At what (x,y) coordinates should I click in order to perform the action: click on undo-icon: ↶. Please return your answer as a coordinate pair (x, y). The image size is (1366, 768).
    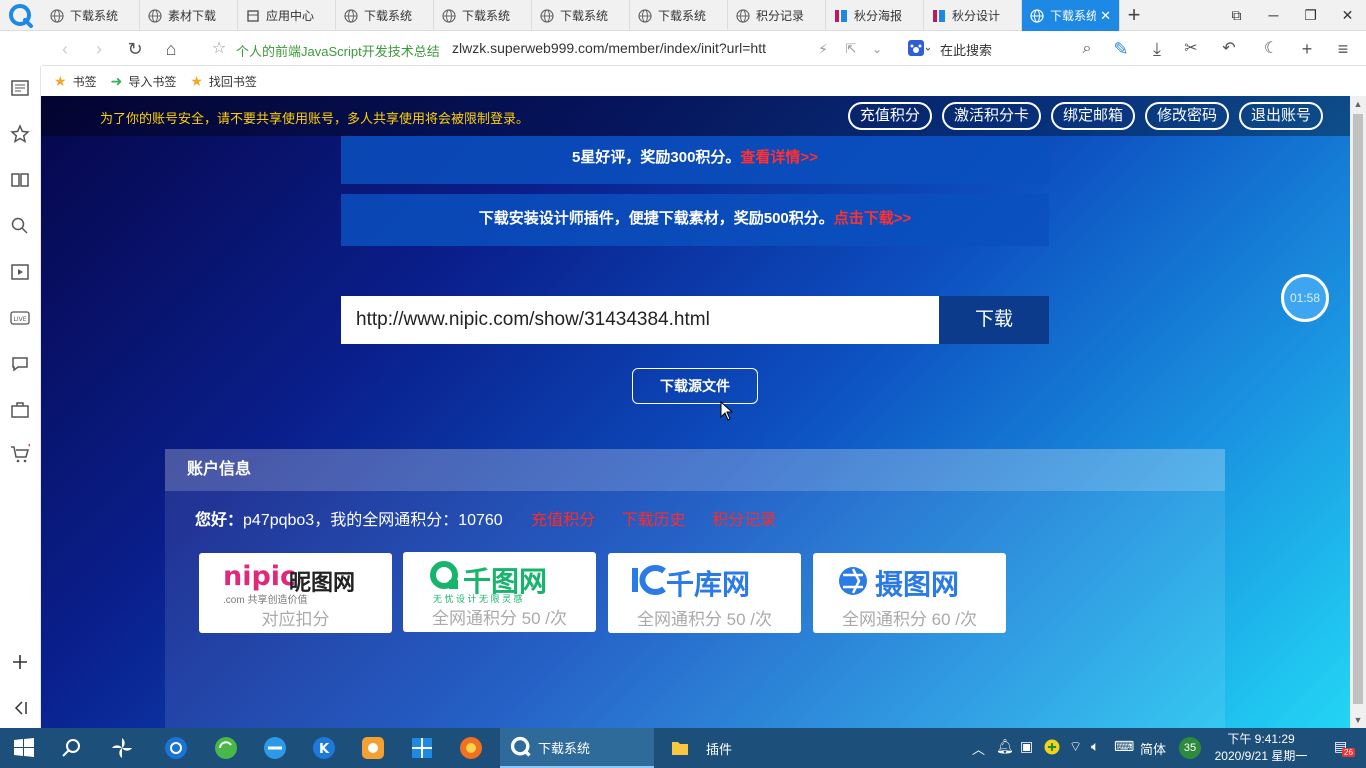
    Looking at the image, I should click on (1229, 49).